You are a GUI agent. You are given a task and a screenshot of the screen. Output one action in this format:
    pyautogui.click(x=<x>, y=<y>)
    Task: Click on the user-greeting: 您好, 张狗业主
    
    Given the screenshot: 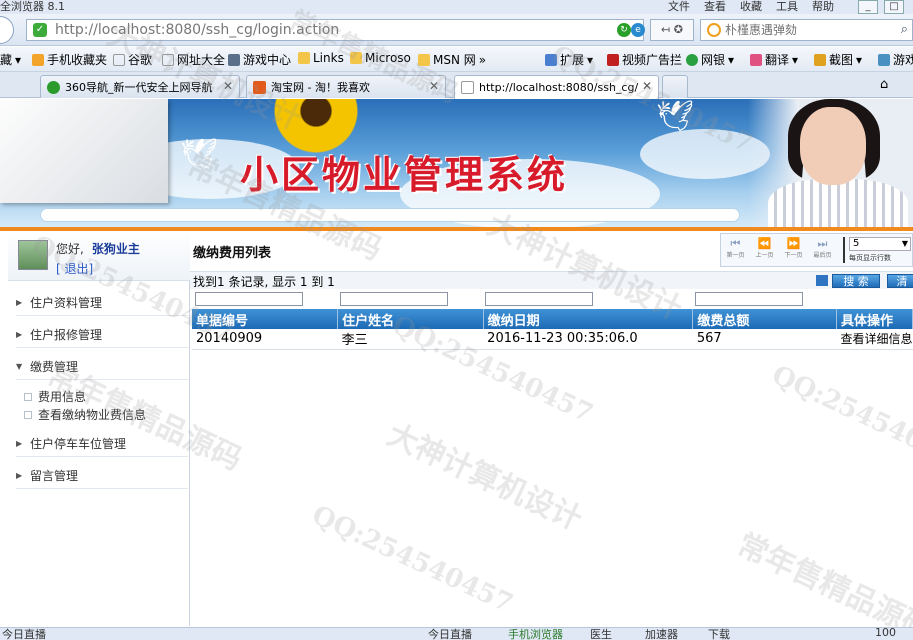 What is the action you would take?
    pyautogui.click(x=98, y=249)
    